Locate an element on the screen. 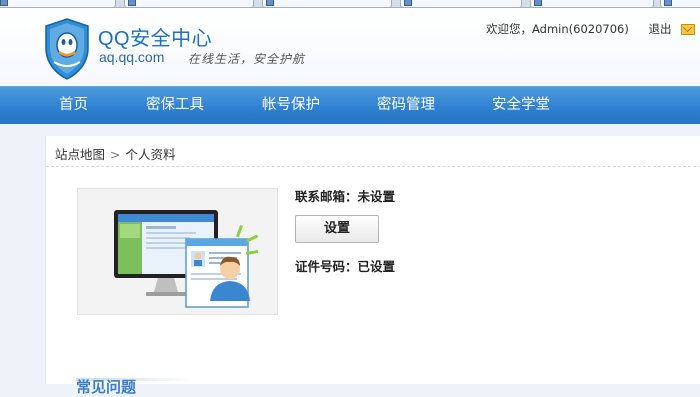  breadcrumb-divider is located at coordinates (373, 166).